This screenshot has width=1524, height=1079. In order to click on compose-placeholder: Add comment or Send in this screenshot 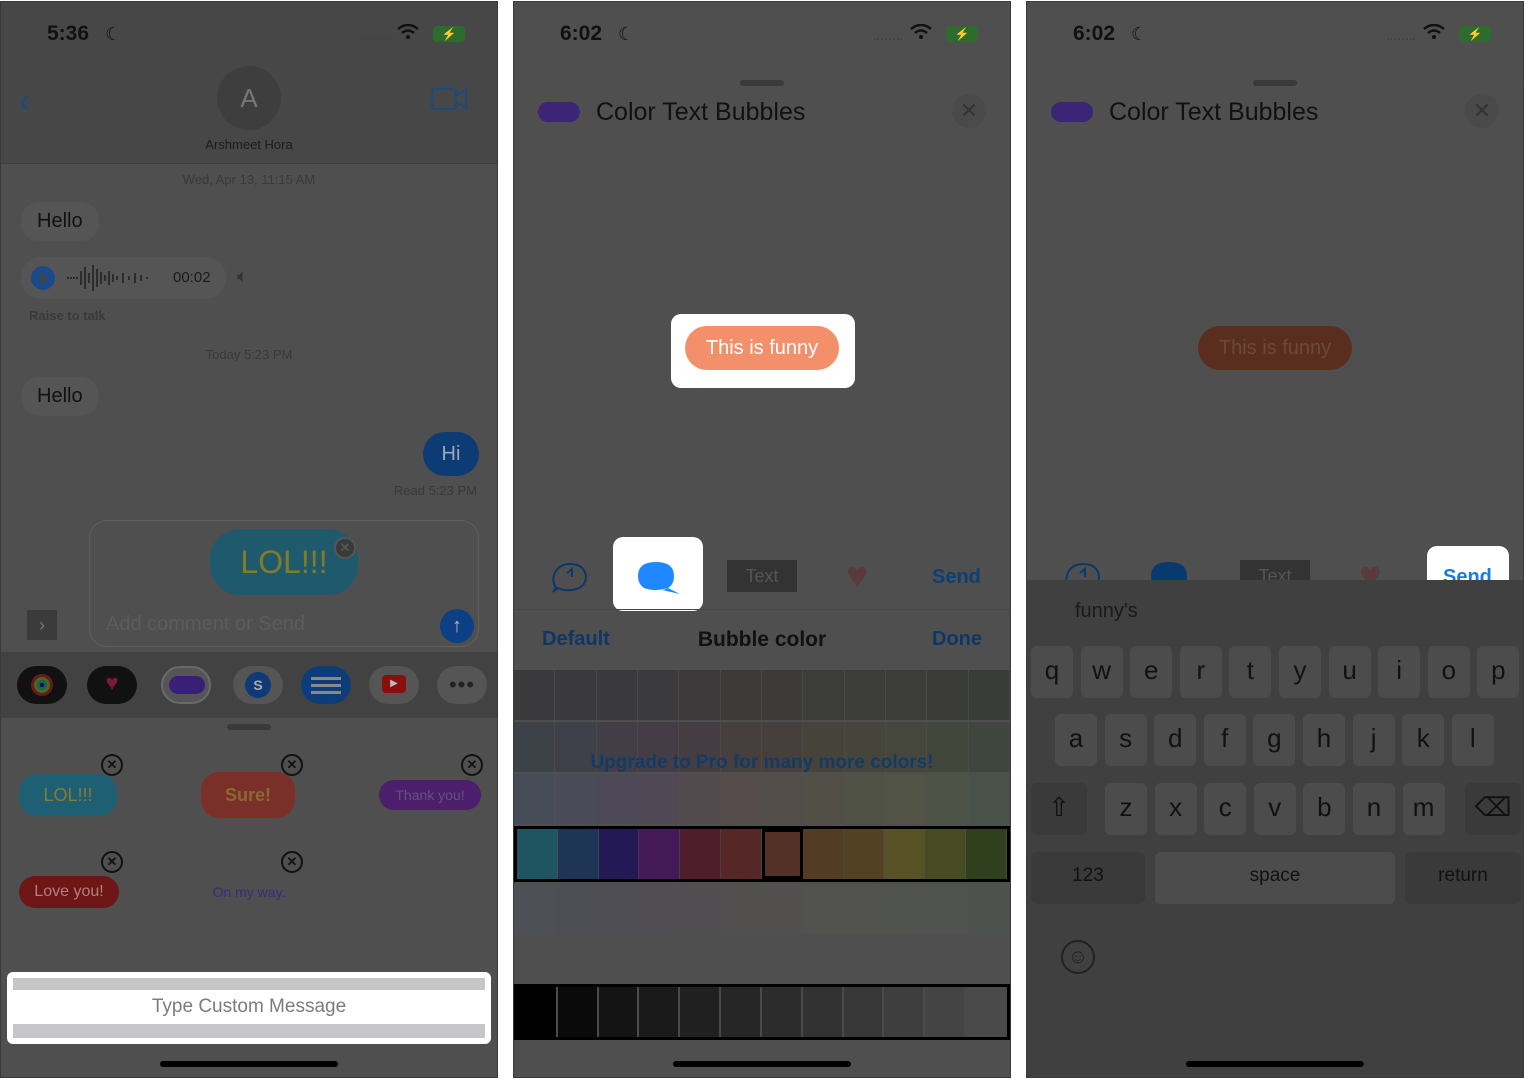, I will do `click(205, 624)`.